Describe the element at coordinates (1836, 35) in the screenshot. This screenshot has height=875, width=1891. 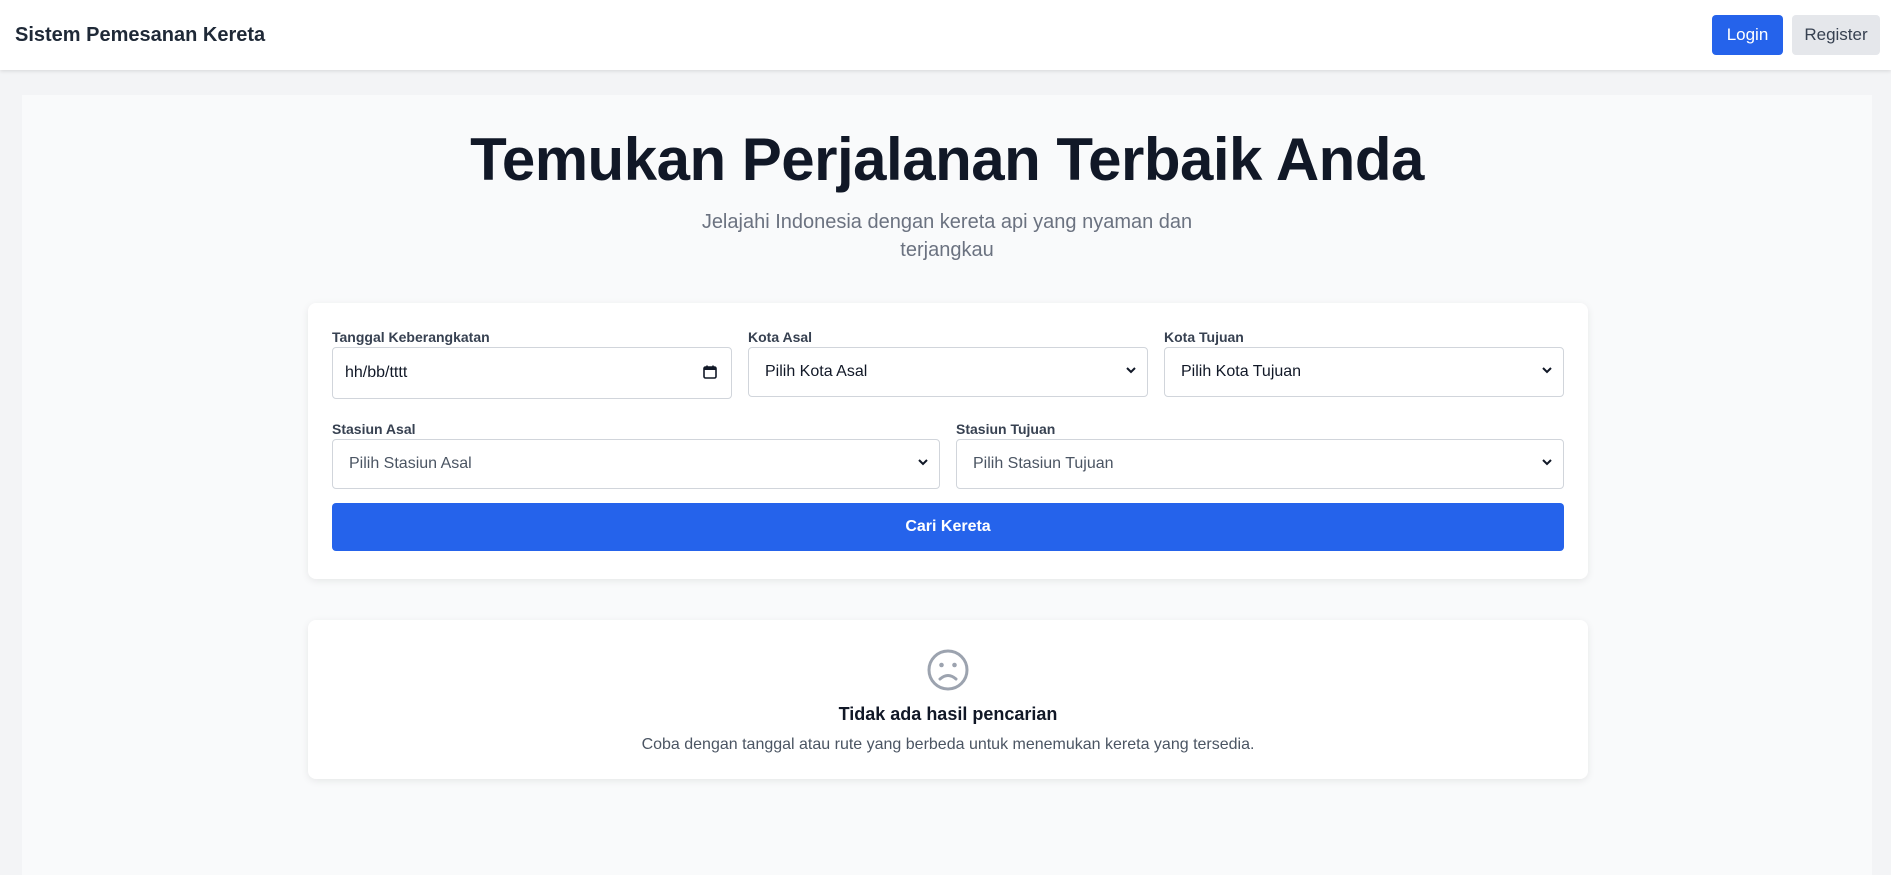
I see `register-button: Register` at that location.